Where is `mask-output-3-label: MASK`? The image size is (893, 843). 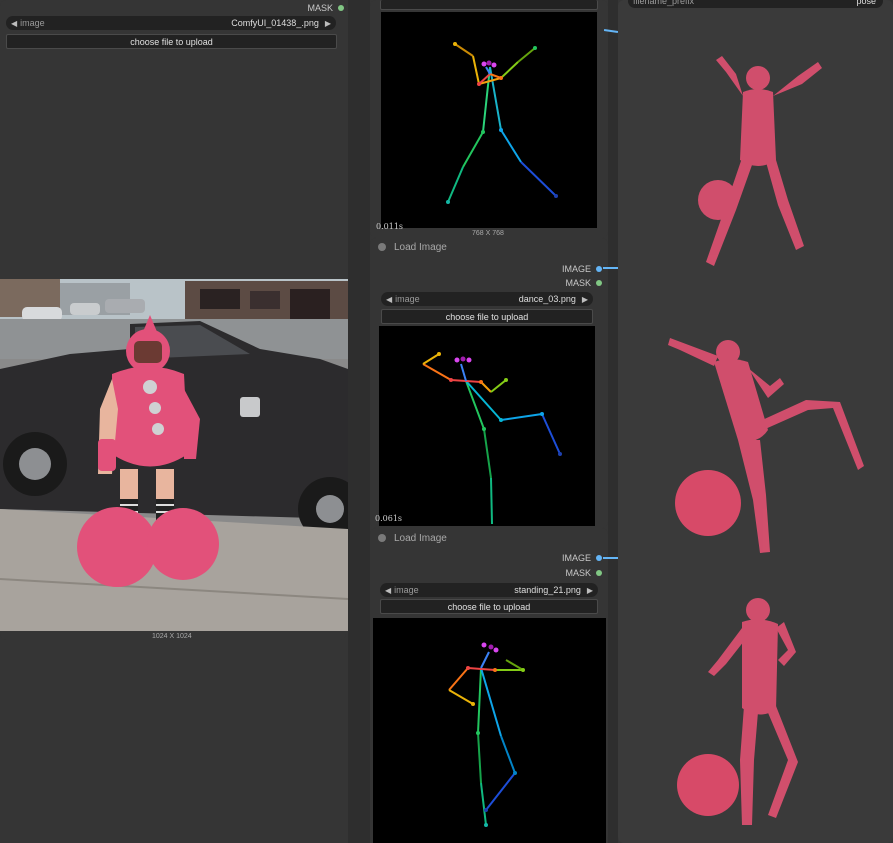 mask-output-3-label: MASK is located at coordinates (578, 573).